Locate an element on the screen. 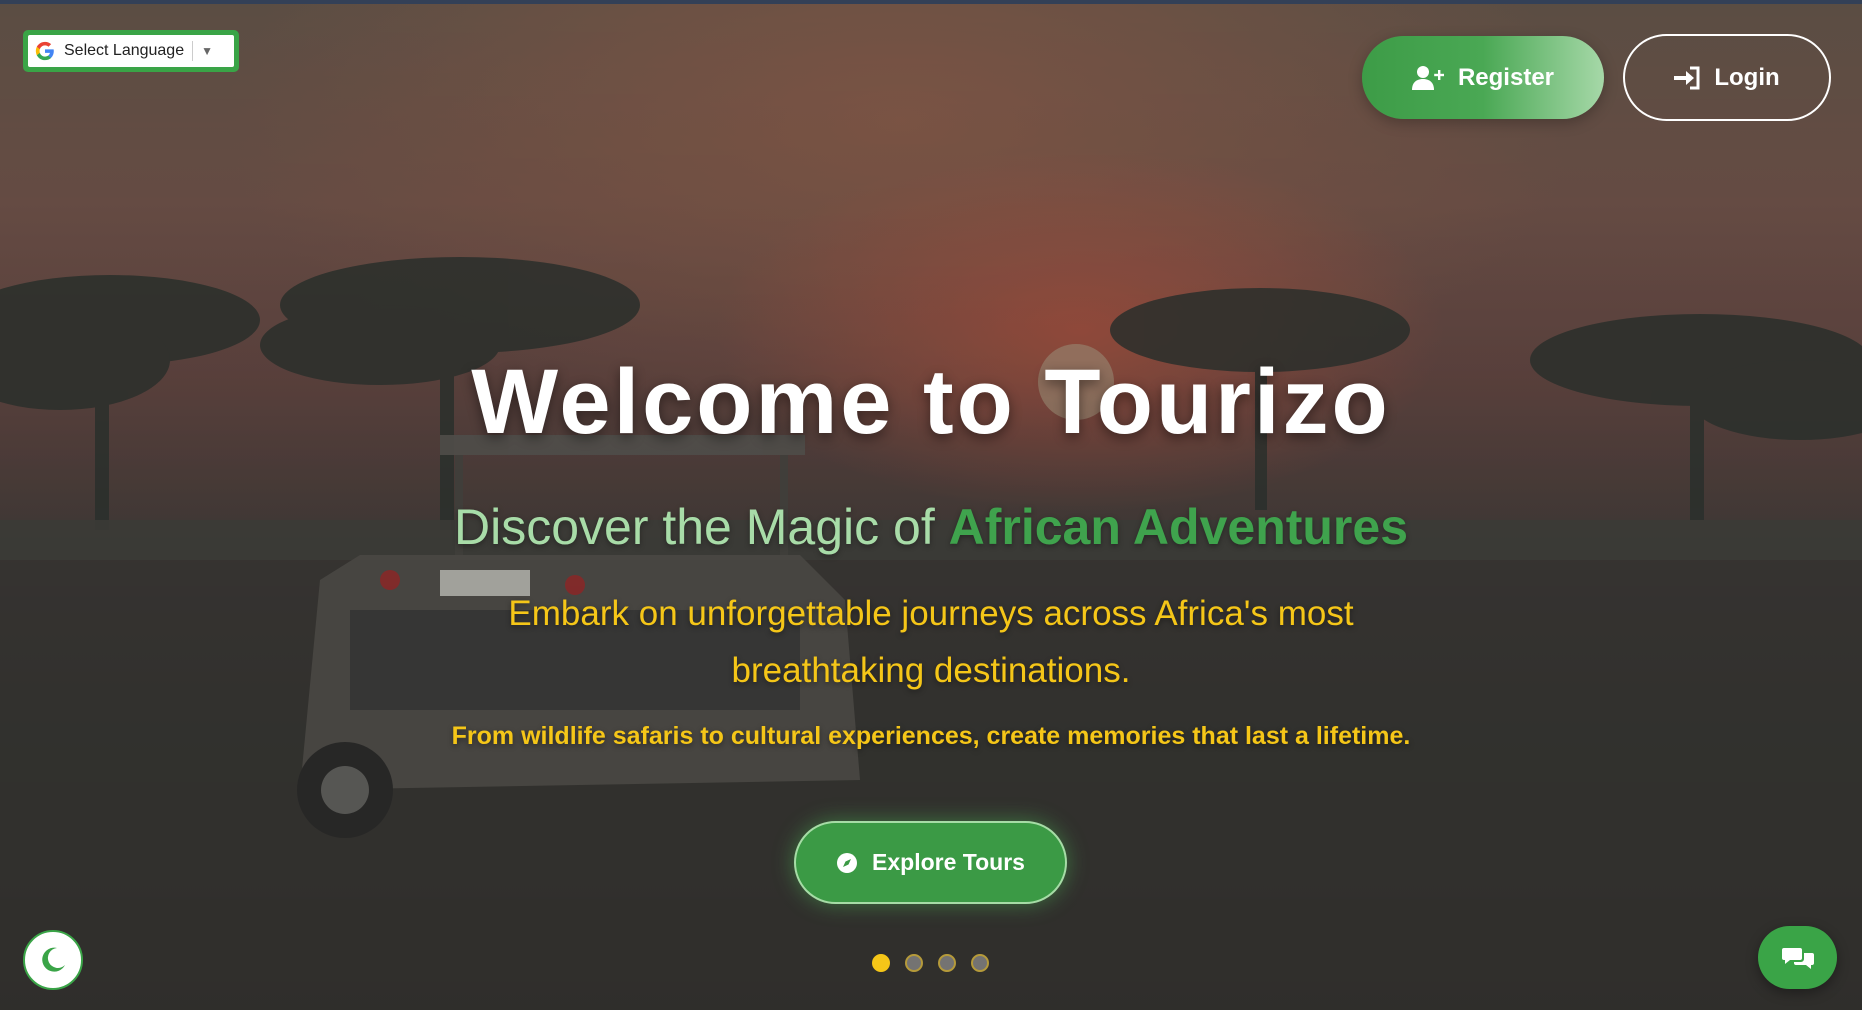 The width and height of the screenshot is (1862, 1010). hero-subtitle: Discover the Magic of African Adventures is located at coordinates (931, 527).